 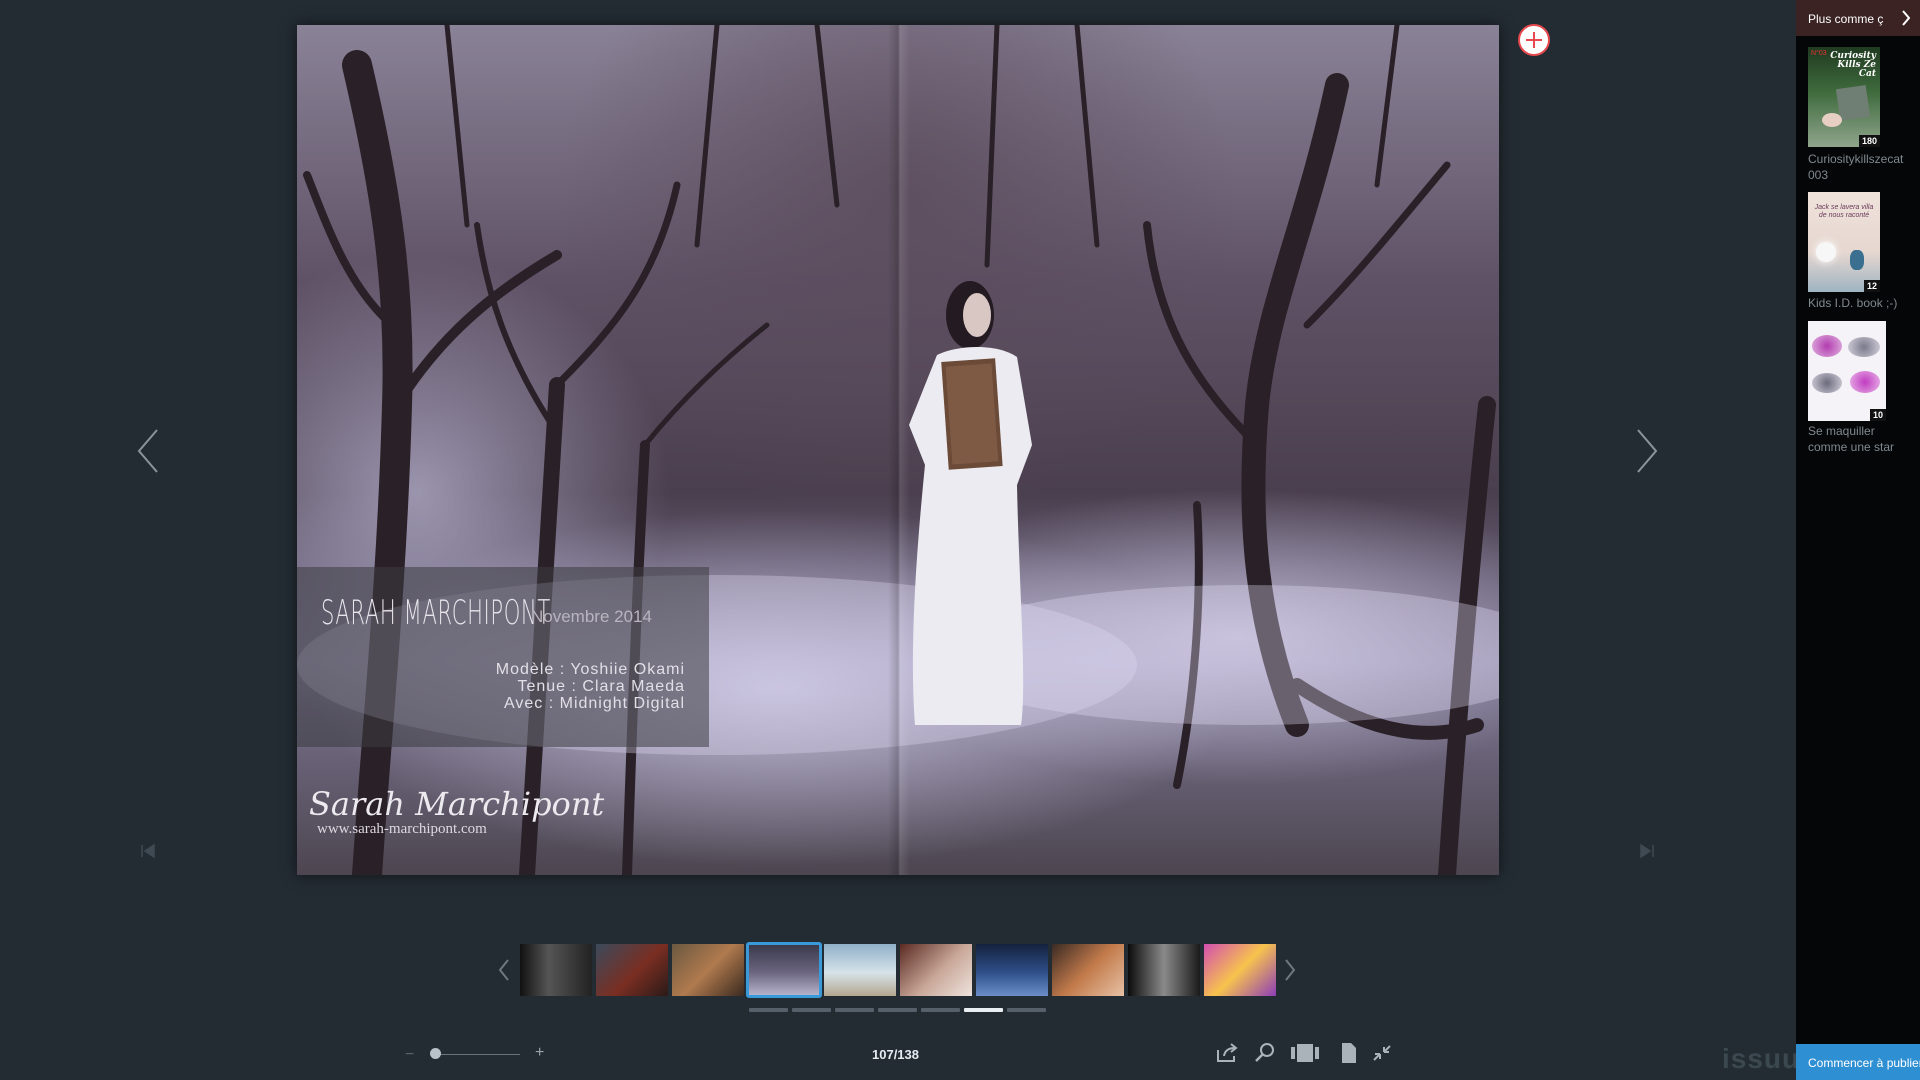 I want to click on page-count-badge: 12, so click(x=1871, y=286).